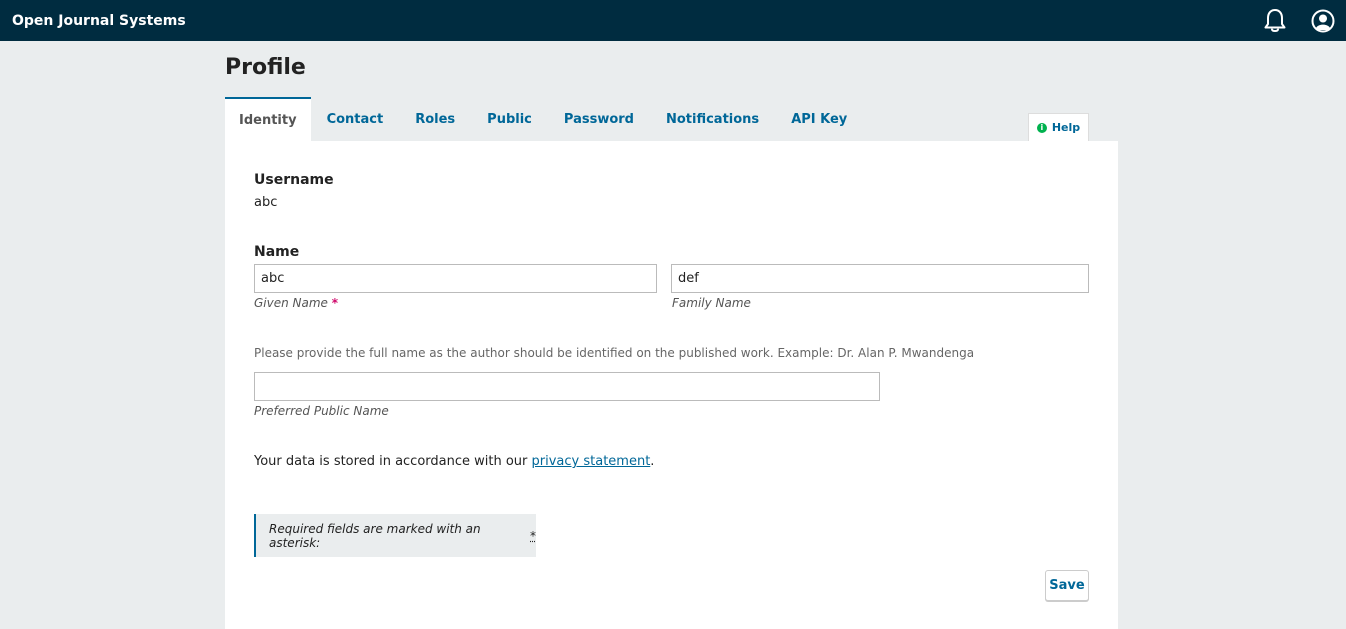  What do you see at coordinates (509, 119) in the screenshot?
I see `tab-public: Public` at bounding box center [509, 119].